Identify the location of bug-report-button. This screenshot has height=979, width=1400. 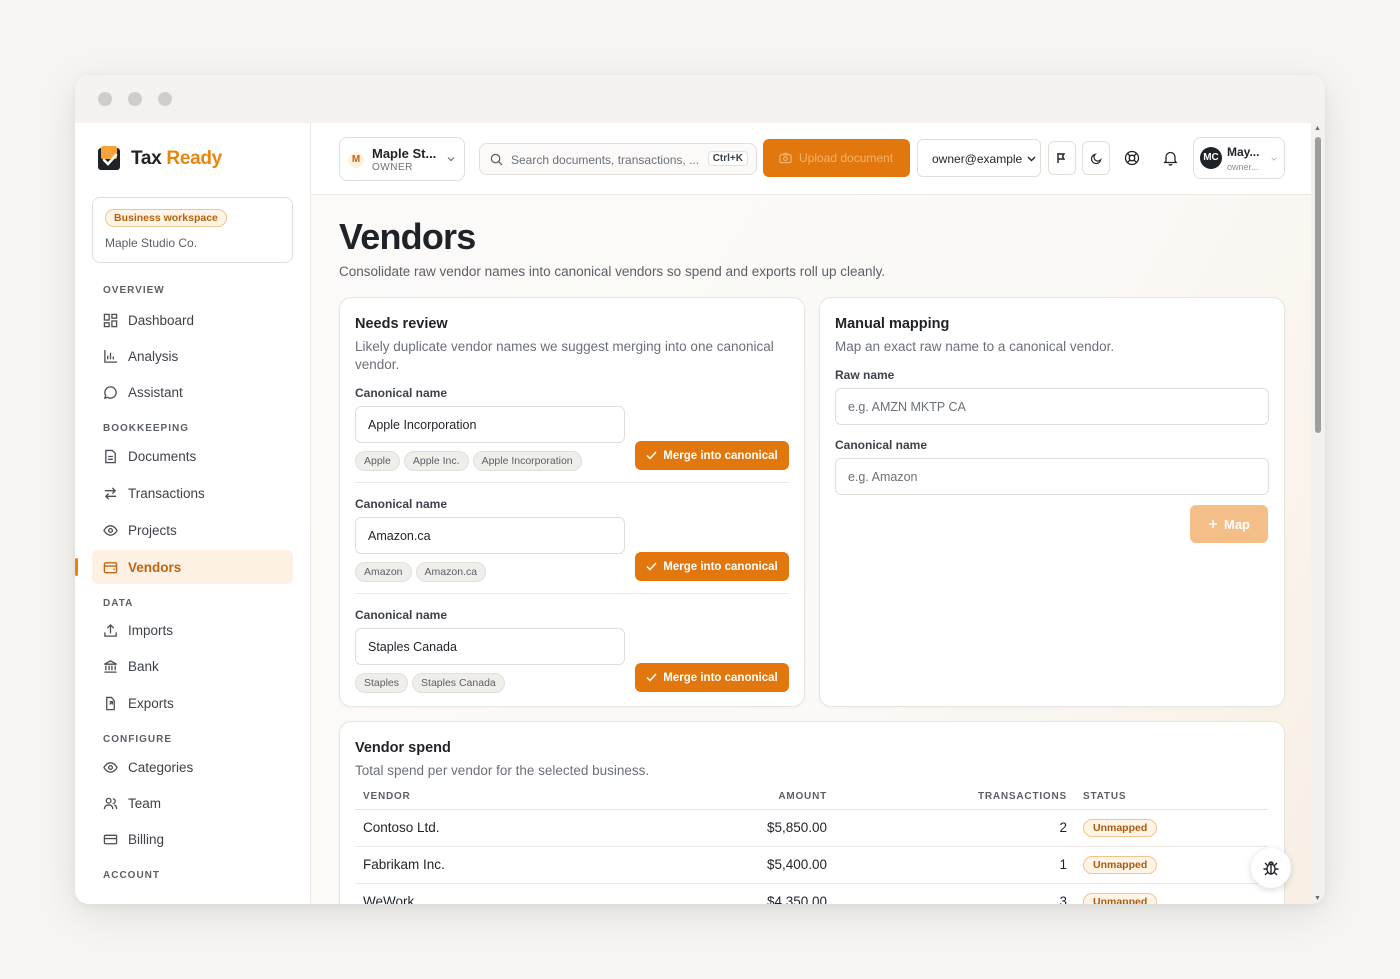
(1271, 868).